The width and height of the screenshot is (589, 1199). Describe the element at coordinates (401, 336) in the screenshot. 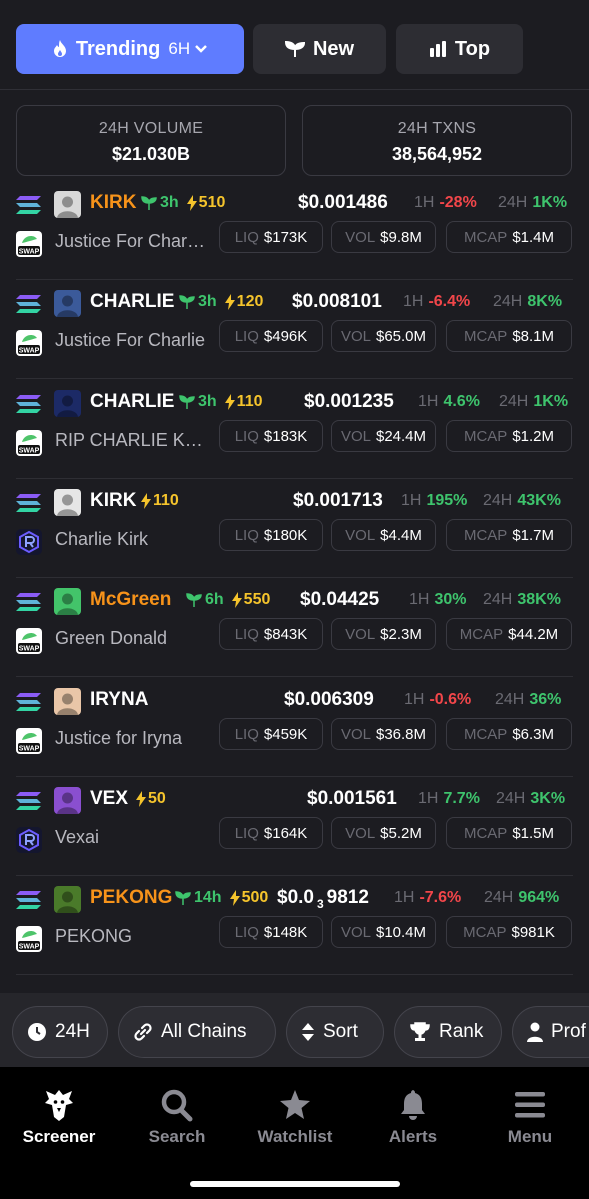

I see `pill-value: $65.0M` at that location.